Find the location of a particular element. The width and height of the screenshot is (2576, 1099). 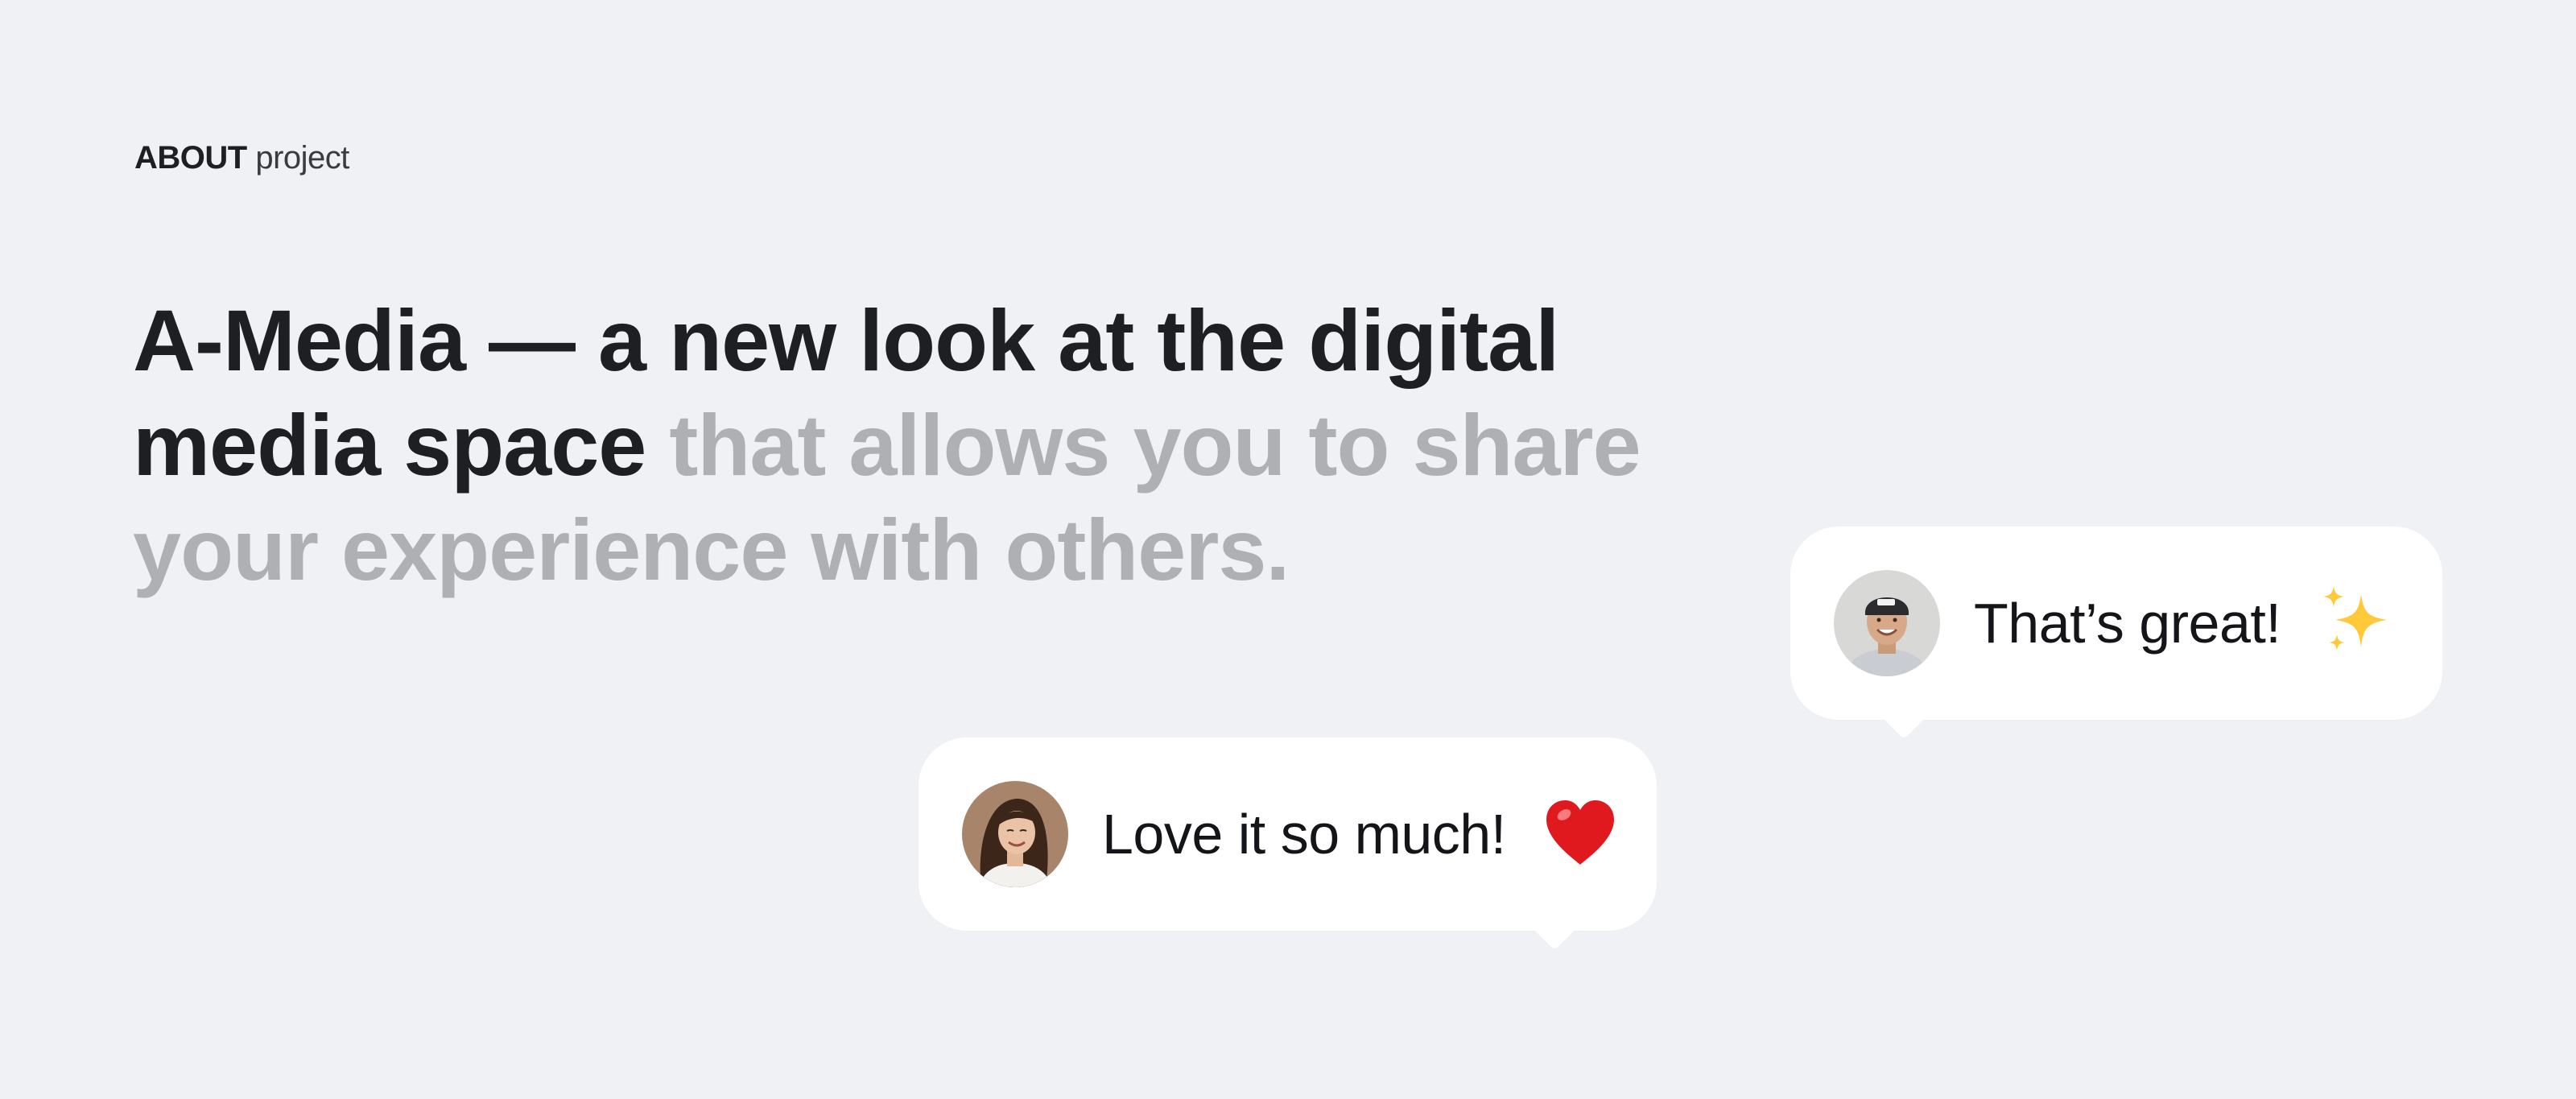

chat-bubble-love-it: Love it so much! is located at coordinates (1288, 844).